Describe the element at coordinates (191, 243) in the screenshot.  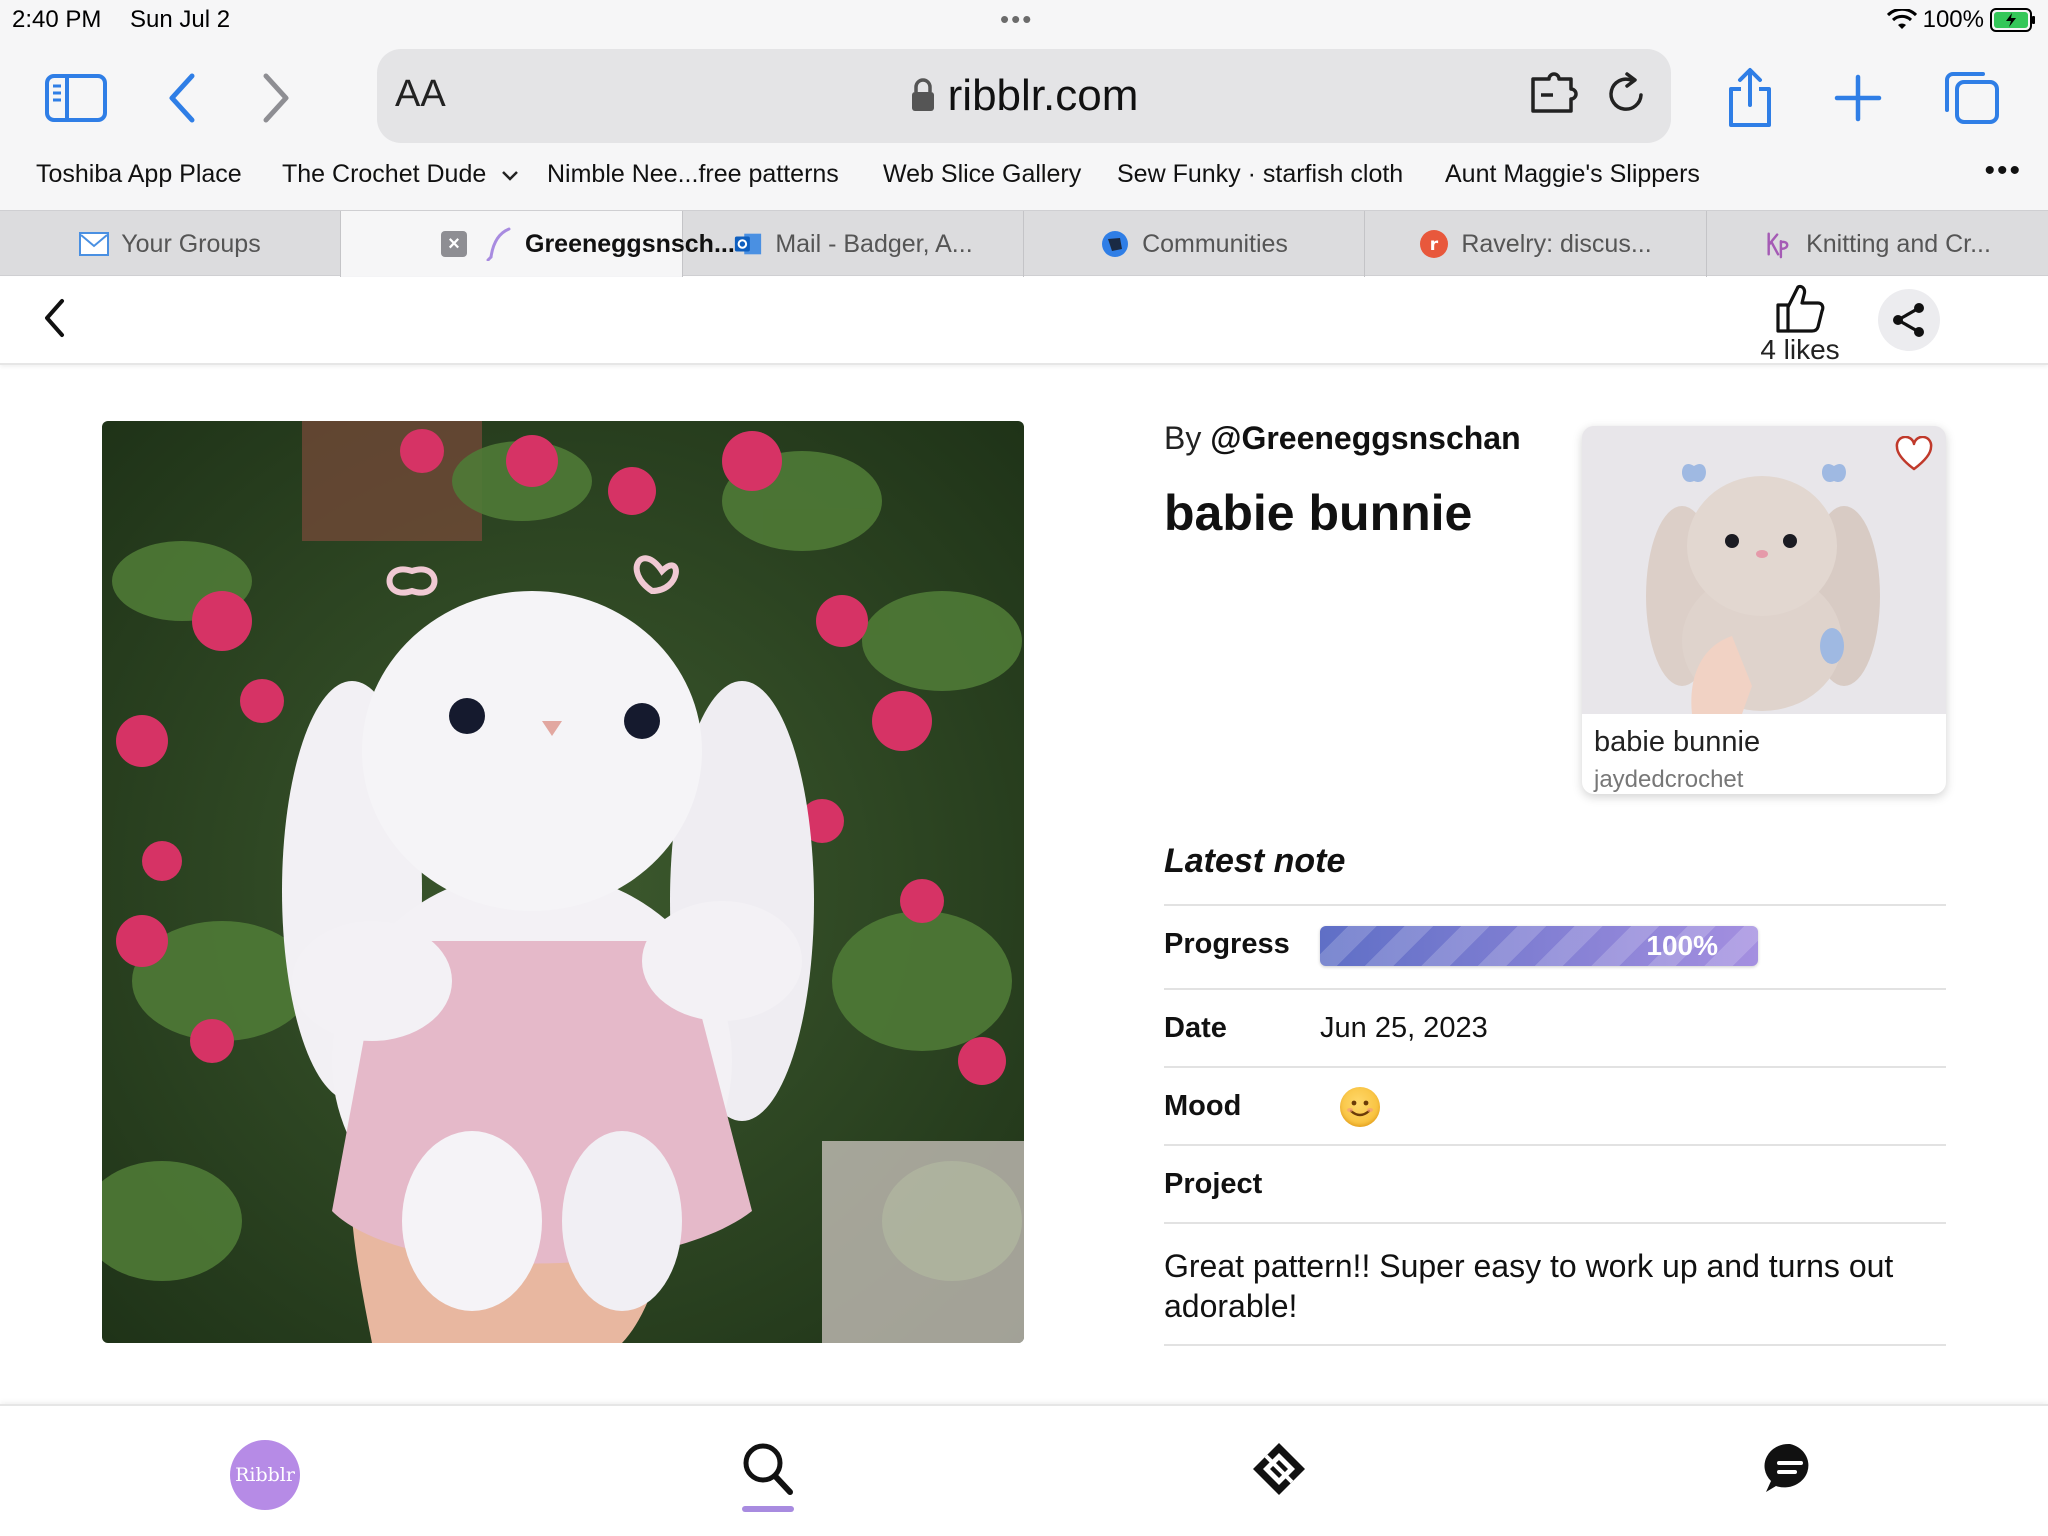
I see `tab-label: Your Groups` at that location.